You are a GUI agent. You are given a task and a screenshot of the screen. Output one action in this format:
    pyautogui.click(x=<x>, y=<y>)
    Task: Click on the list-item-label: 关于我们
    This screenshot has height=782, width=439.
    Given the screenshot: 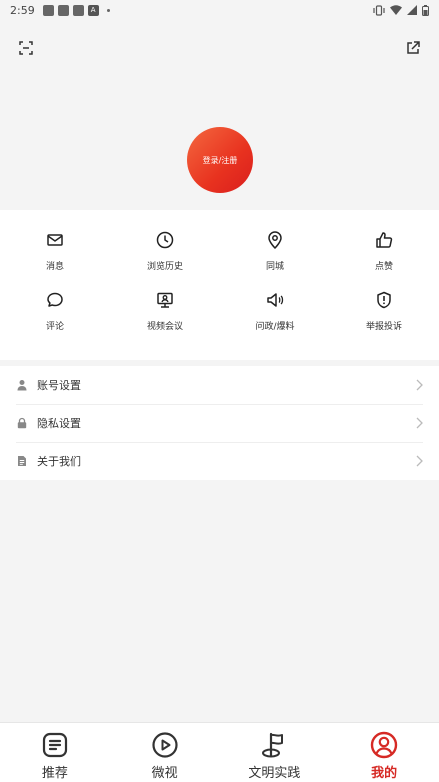 What is the action you would take?
    pyautogui.click(x=59, y=461)
    